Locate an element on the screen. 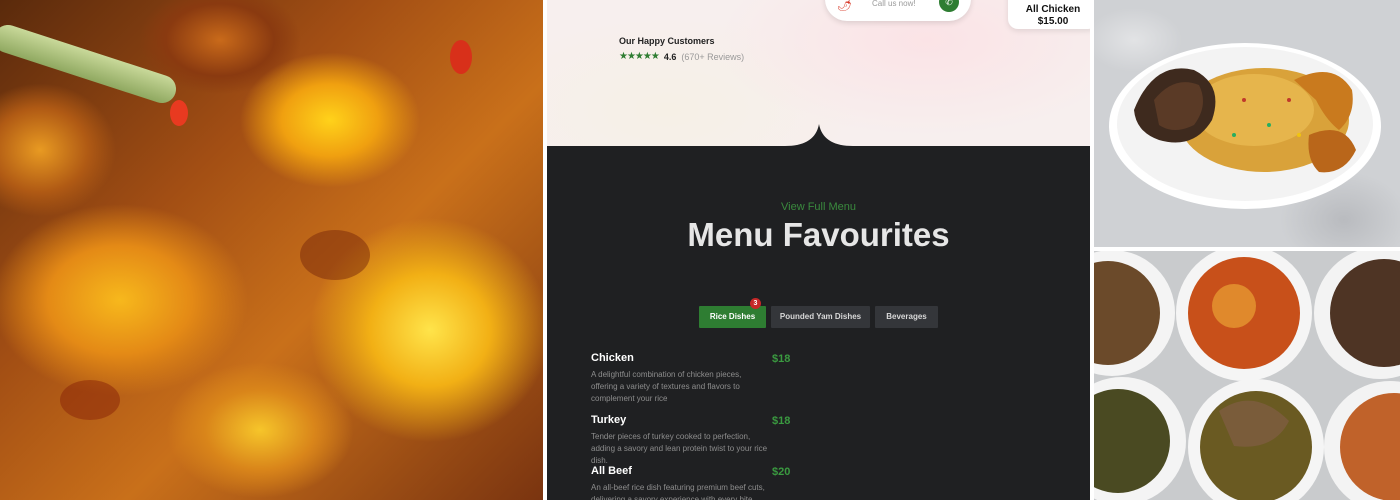  item-price: $20 is located at coordinates (781, 472).